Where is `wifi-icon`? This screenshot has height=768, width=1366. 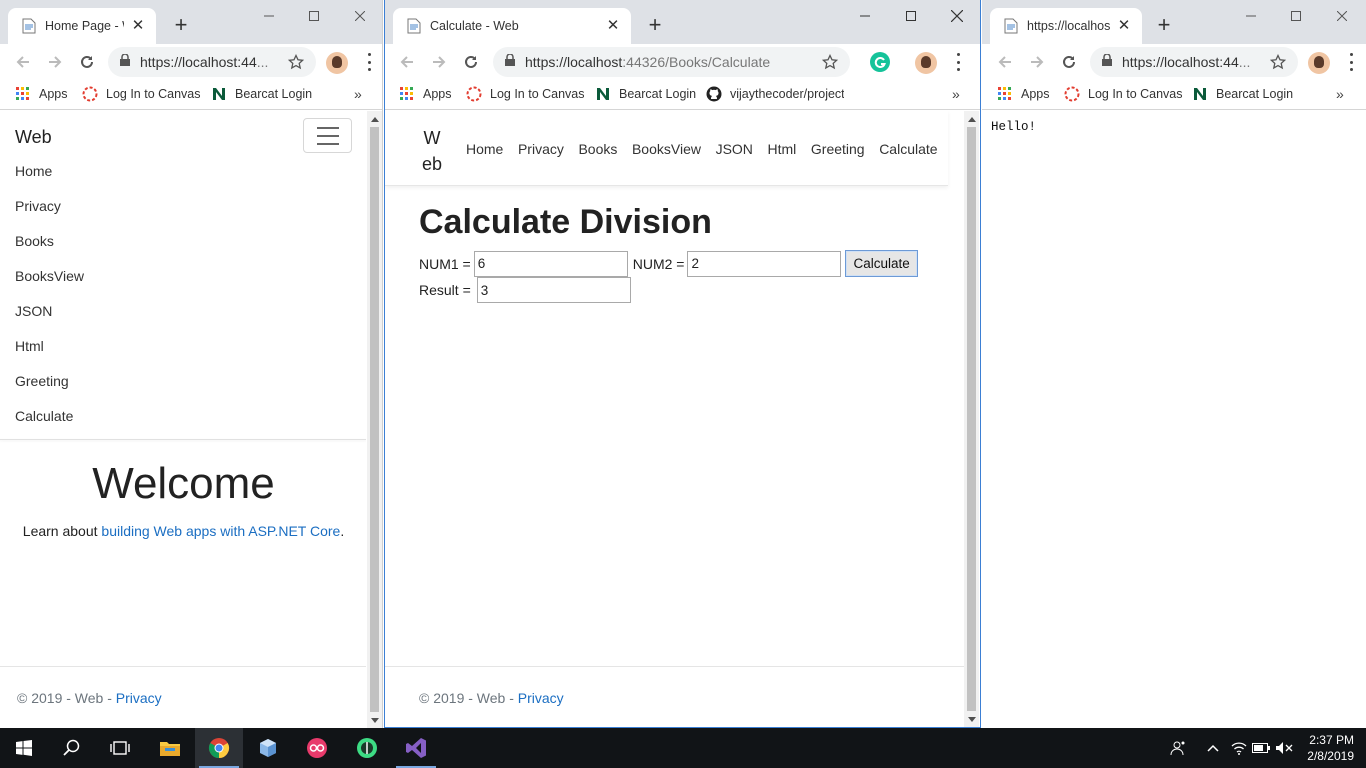
wifi-icon is located at coordinates (1239, 748).